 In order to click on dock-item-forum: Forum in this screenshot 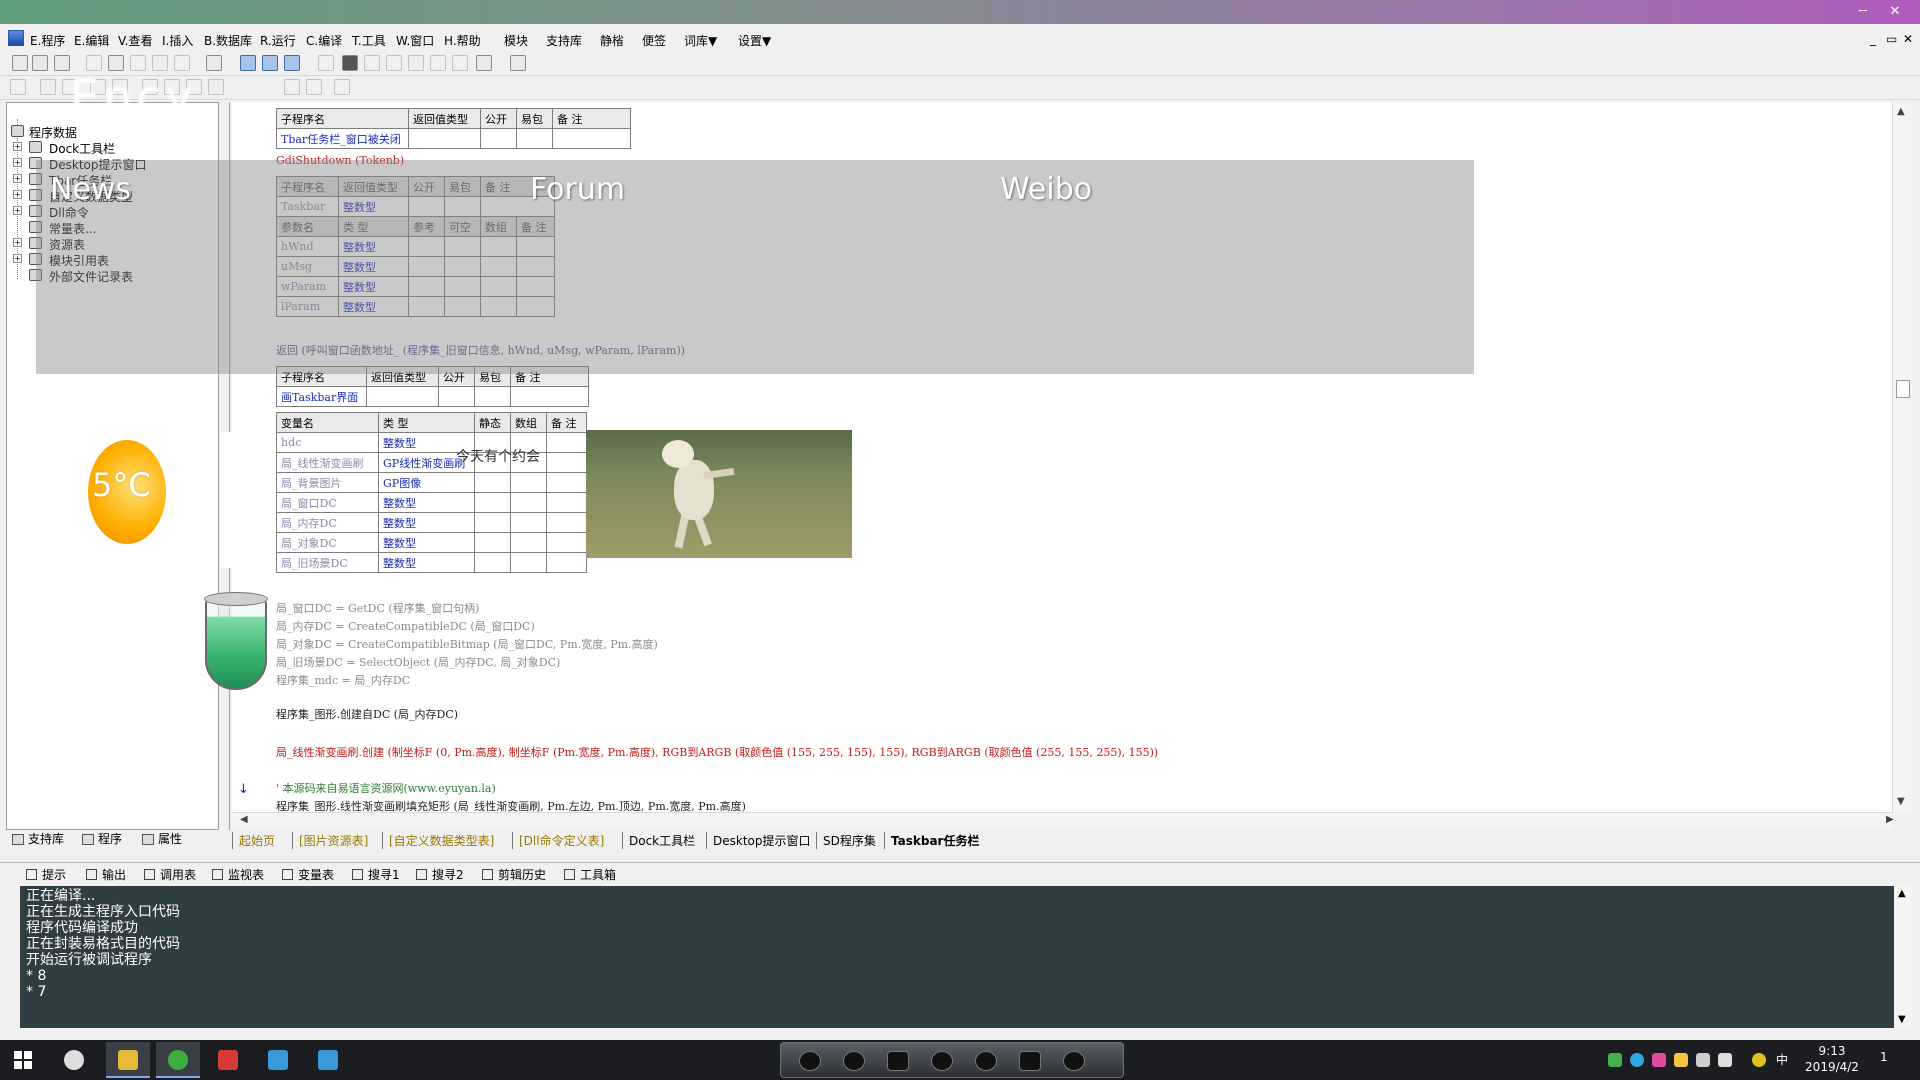, I will do `click(577, 189)`.